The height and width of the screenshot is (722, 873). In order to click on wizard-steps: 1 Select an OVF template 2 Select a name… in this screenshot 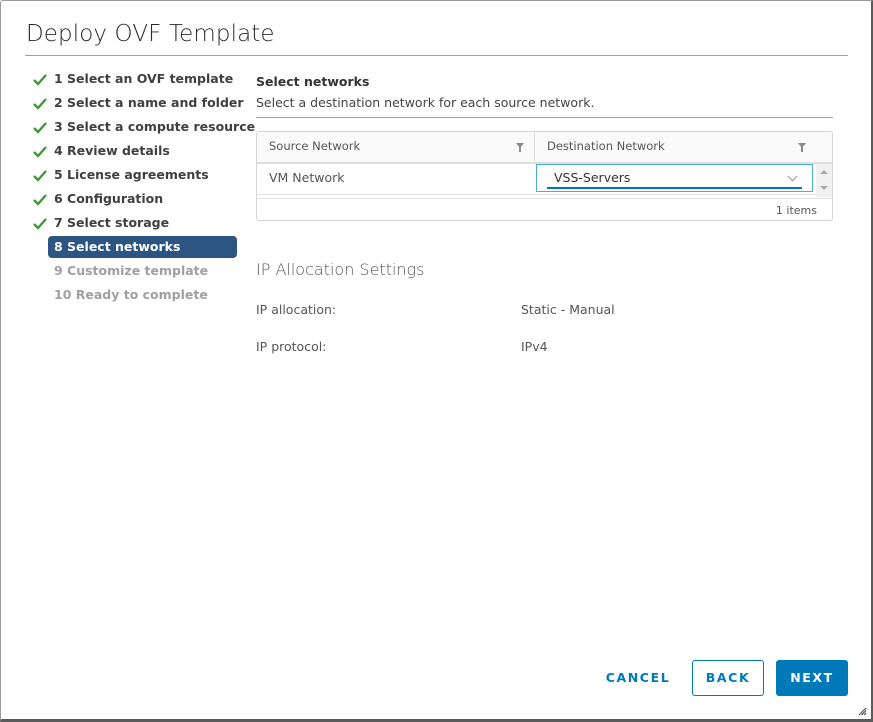, I will do `click(143, 187)`.